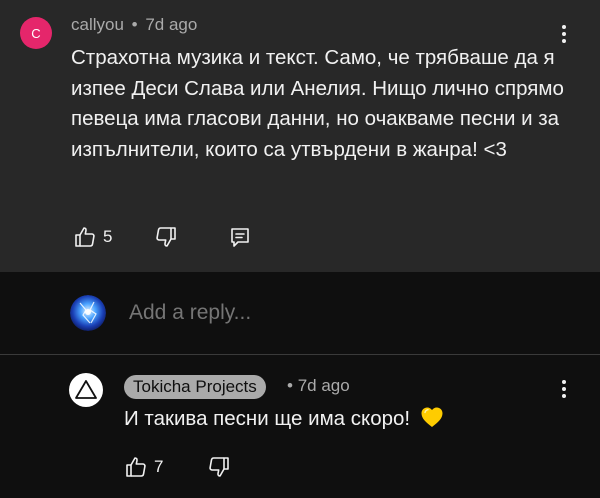 This screenshot has height=498, width=600. I want to click on comment-actions: 5, so click(162, 237).